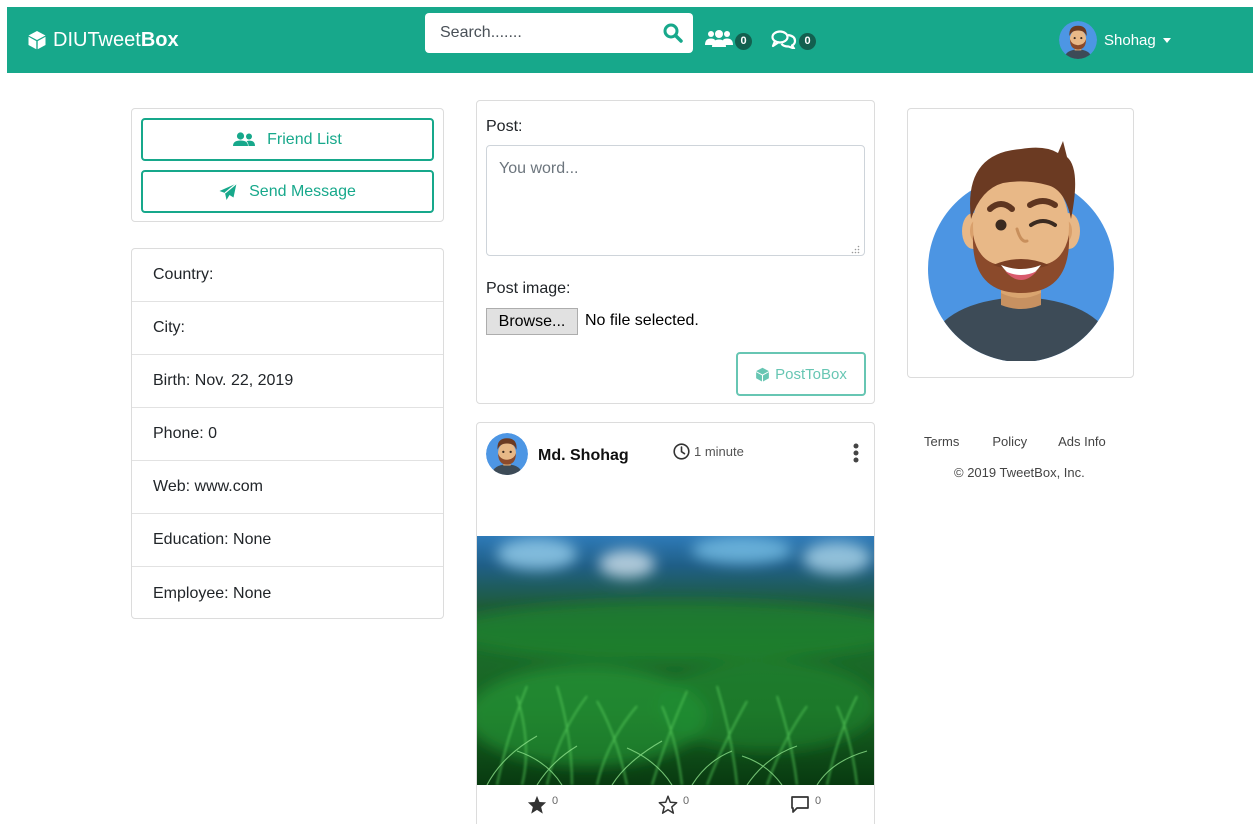 This screenshot has height=824, width=1253. Describe the element at coordinates (818, 801) in the screenshot. I see `comment-count: 0` at that location.